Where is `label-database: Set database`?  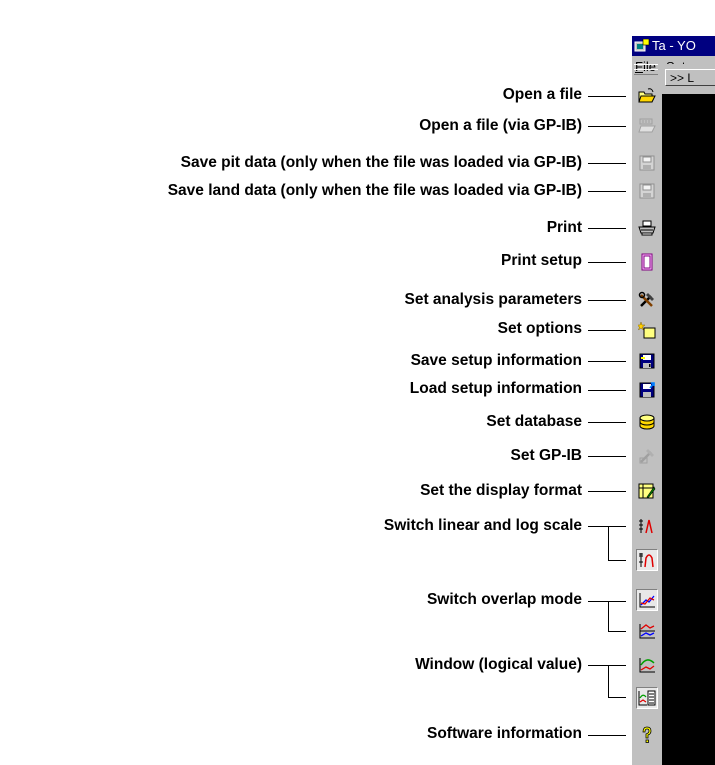
label-database: Set database is located at coordinates (534, 421).